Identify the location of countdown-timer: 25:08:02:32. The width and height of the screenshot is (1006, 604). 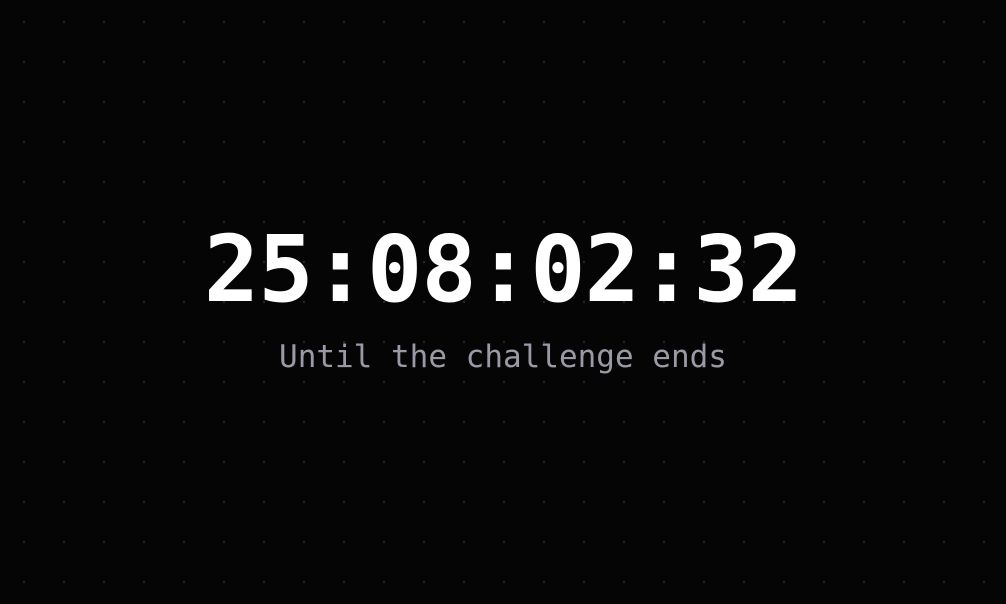
(503, 269).